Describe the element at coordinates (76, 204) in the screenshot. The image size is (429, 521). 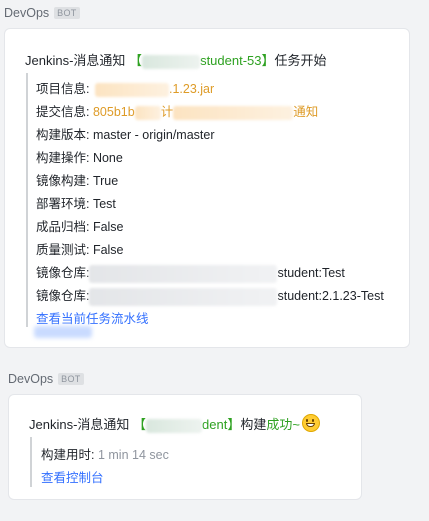
I see `deploy-env-row: 部署环境: Test` at that location.